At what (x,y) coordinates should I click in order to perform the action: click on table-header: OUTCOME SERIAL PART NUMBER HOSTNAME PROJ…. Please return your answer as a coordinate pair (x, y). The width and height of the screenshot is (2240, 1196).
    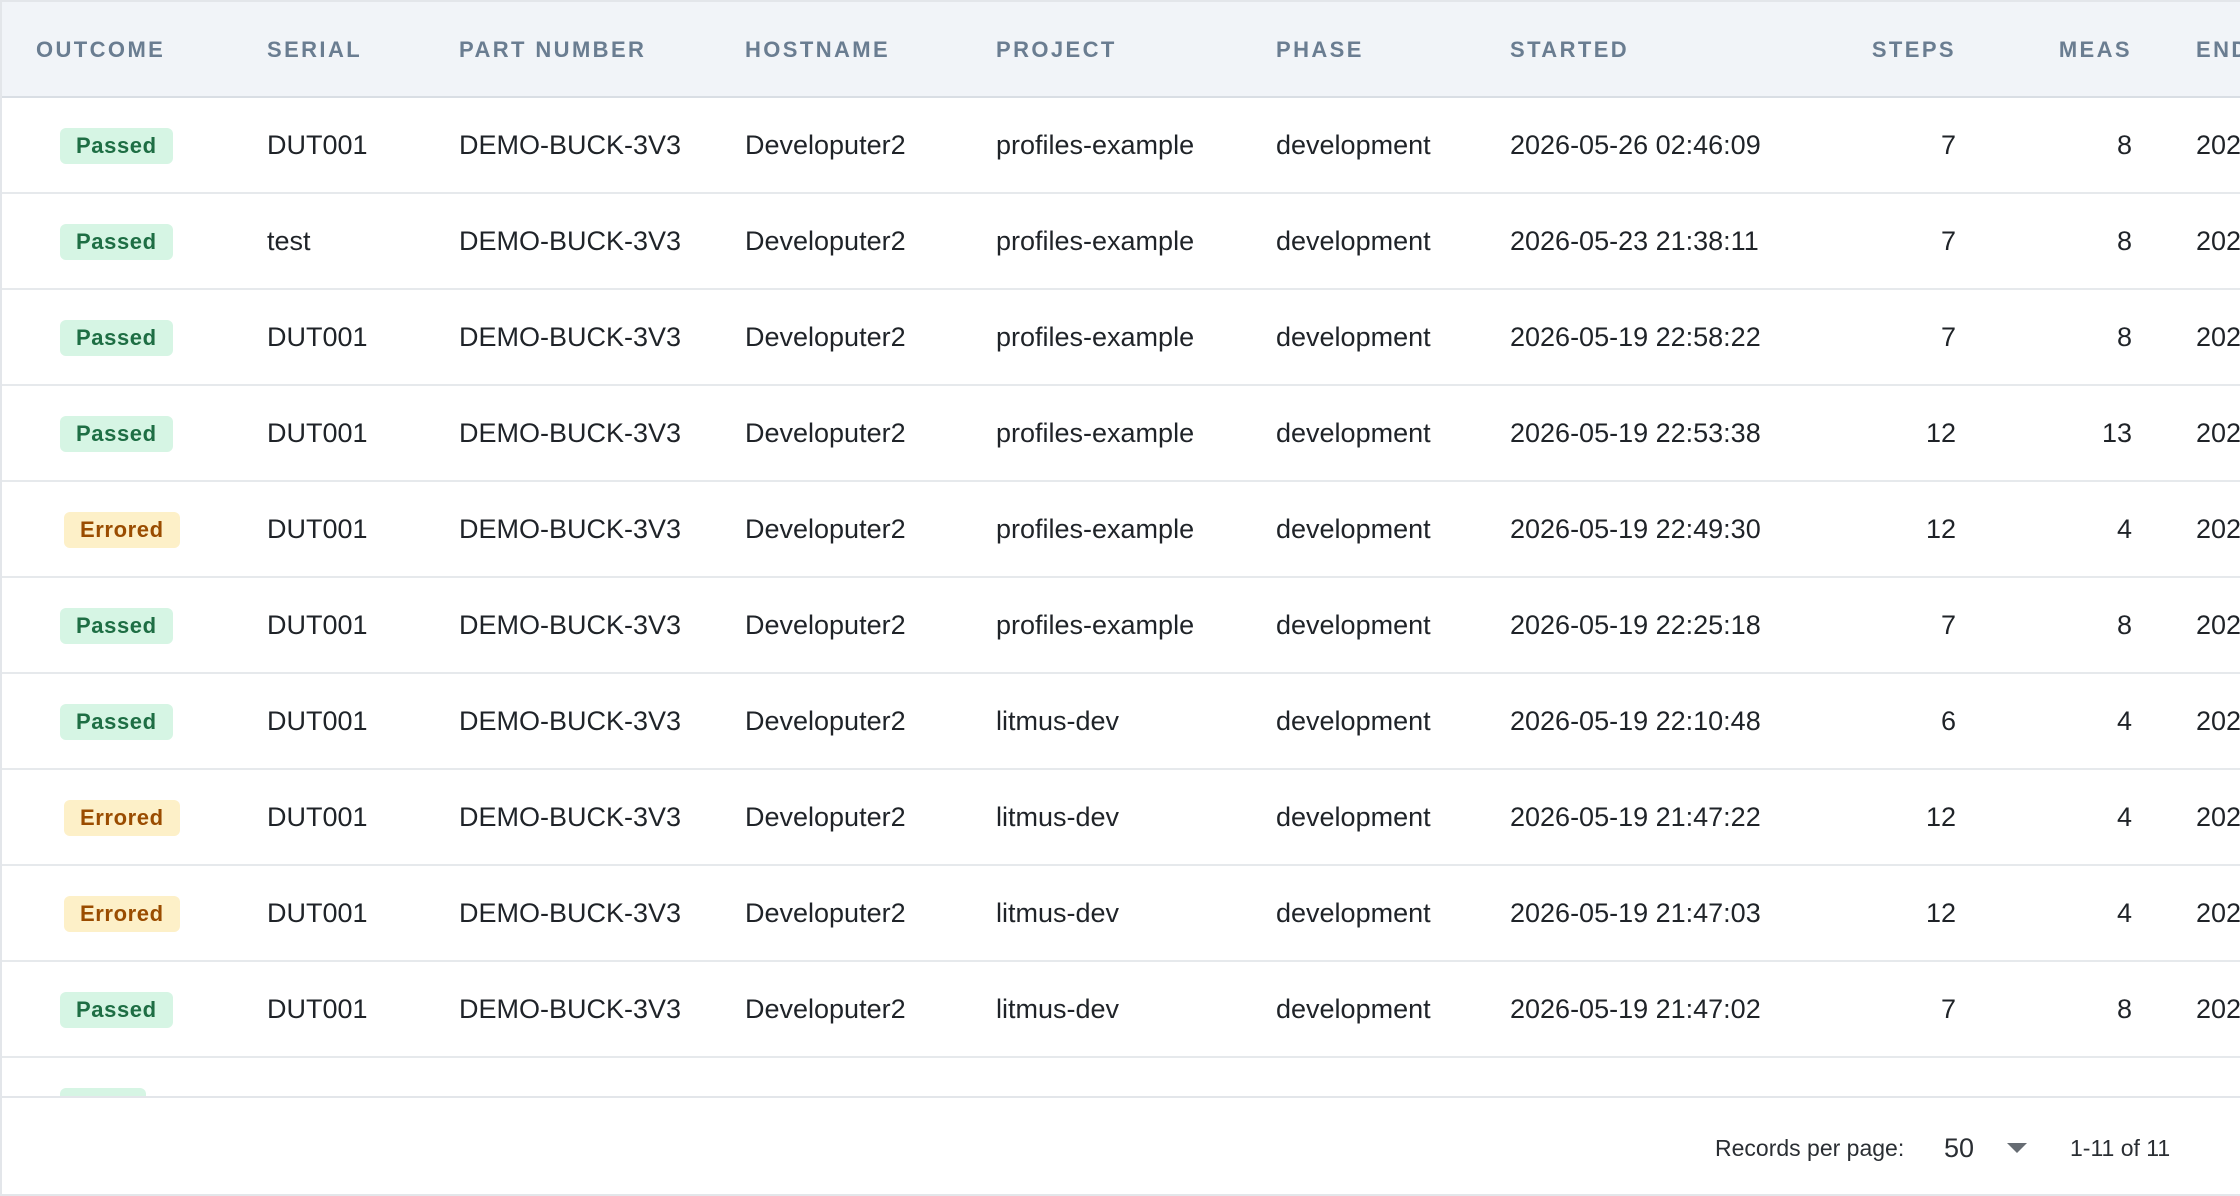
    Looking at the image, I should click on (1121, 50).